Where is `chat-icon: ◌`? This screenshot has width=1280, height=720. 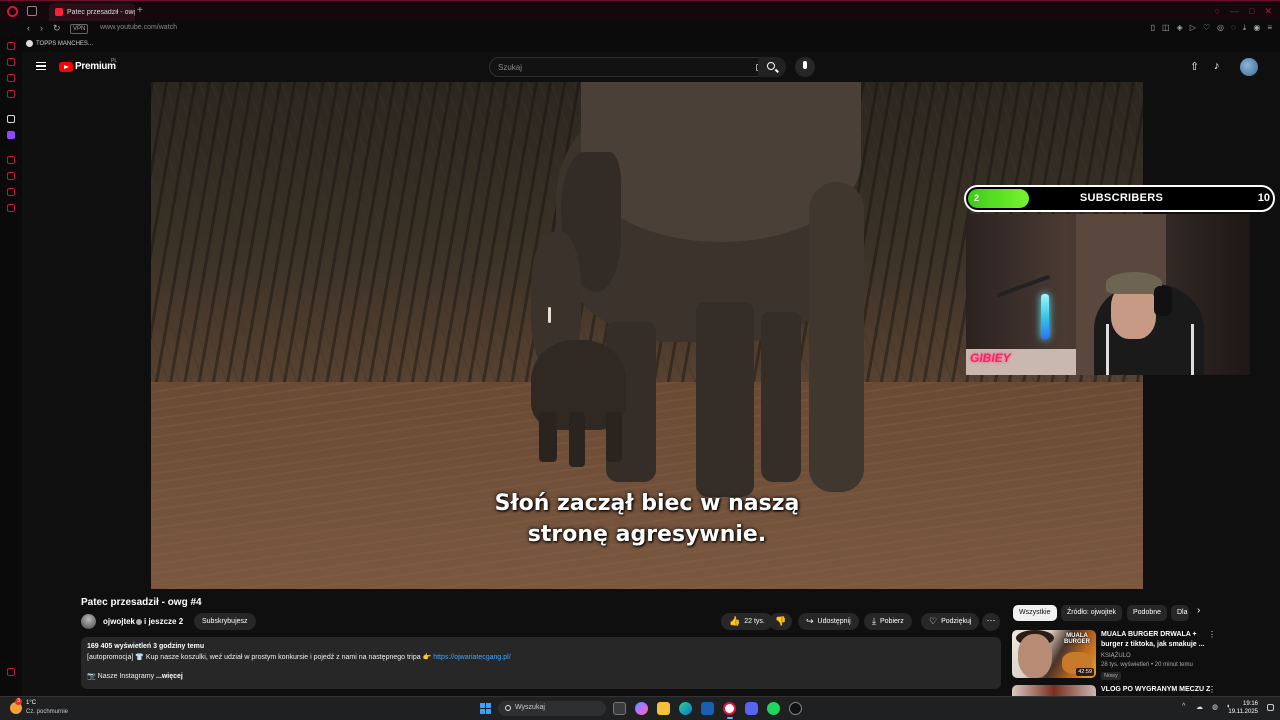
chat-icon: ◌ is located at coordinates (1233, 28).